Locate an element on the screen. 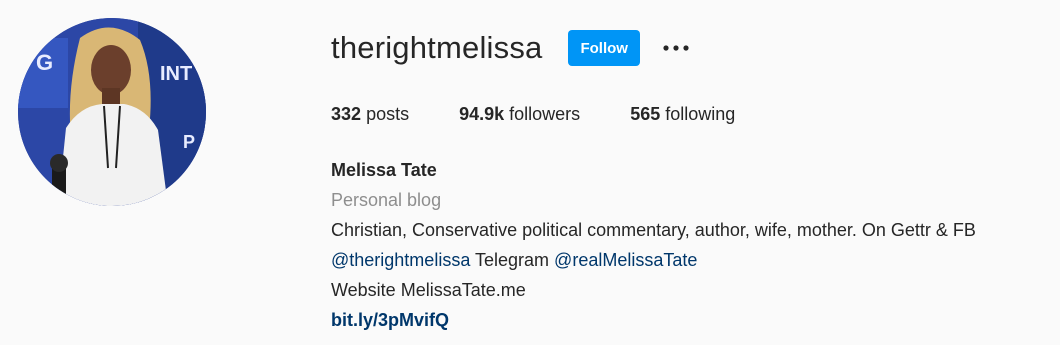  mention-link-realmelissatate: @realMelissaTate is located at coordinates (625, 260).